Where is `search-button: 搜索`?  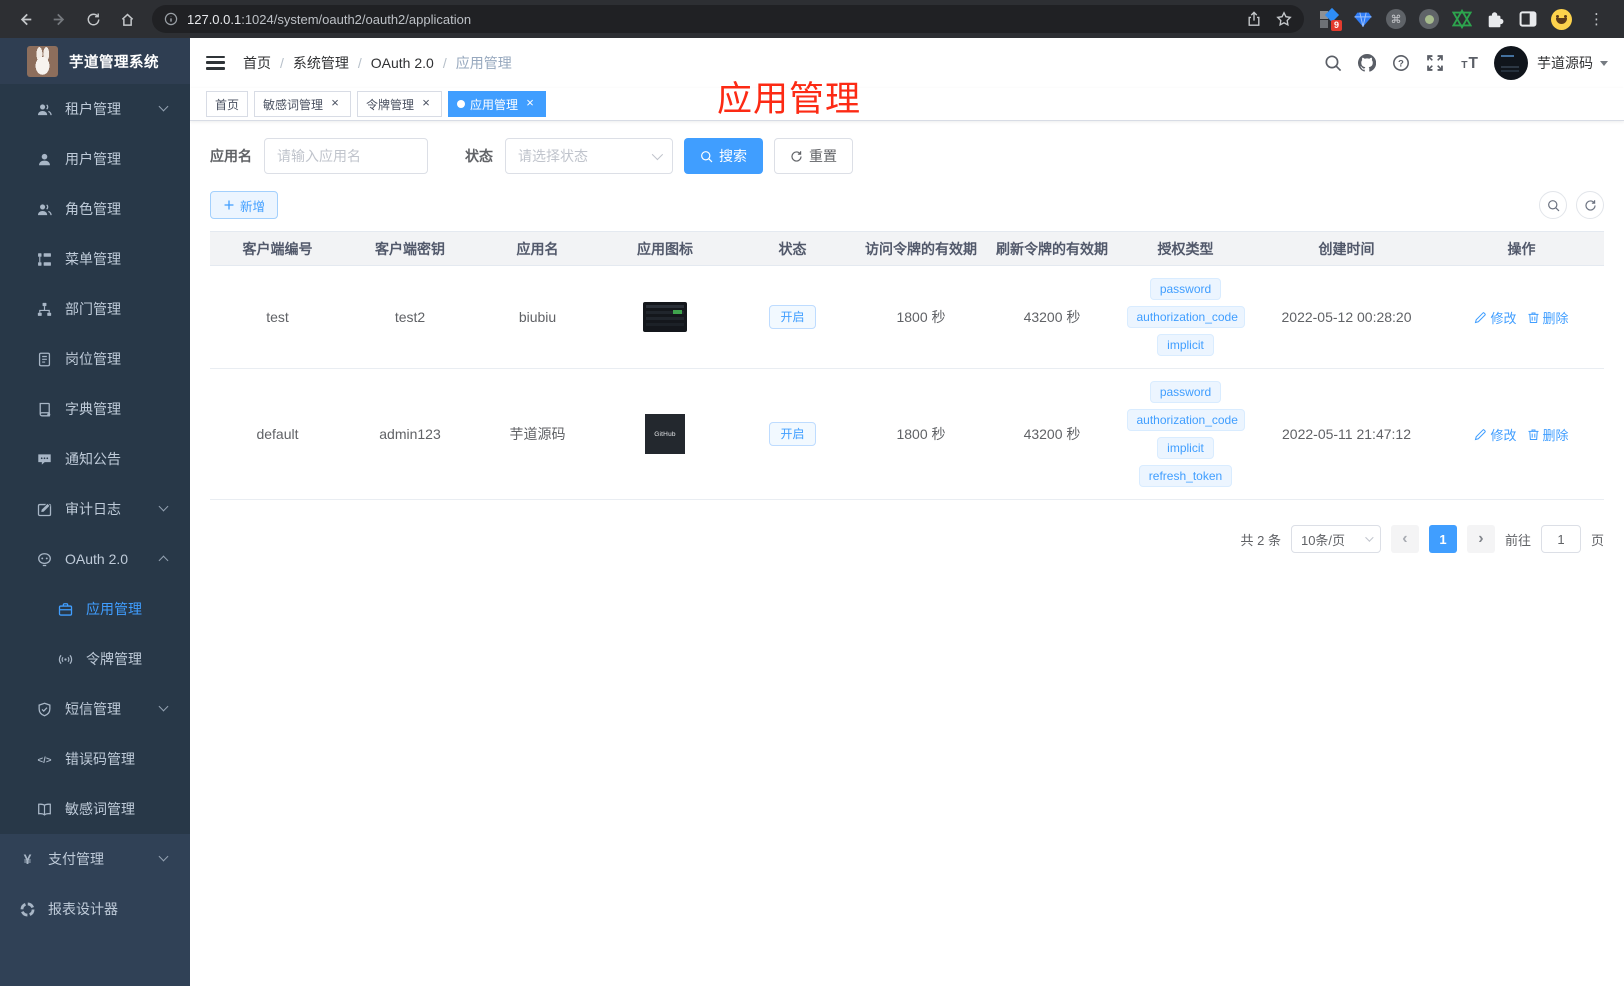
search-button: 搜索 is located at coordinates (723, 156).